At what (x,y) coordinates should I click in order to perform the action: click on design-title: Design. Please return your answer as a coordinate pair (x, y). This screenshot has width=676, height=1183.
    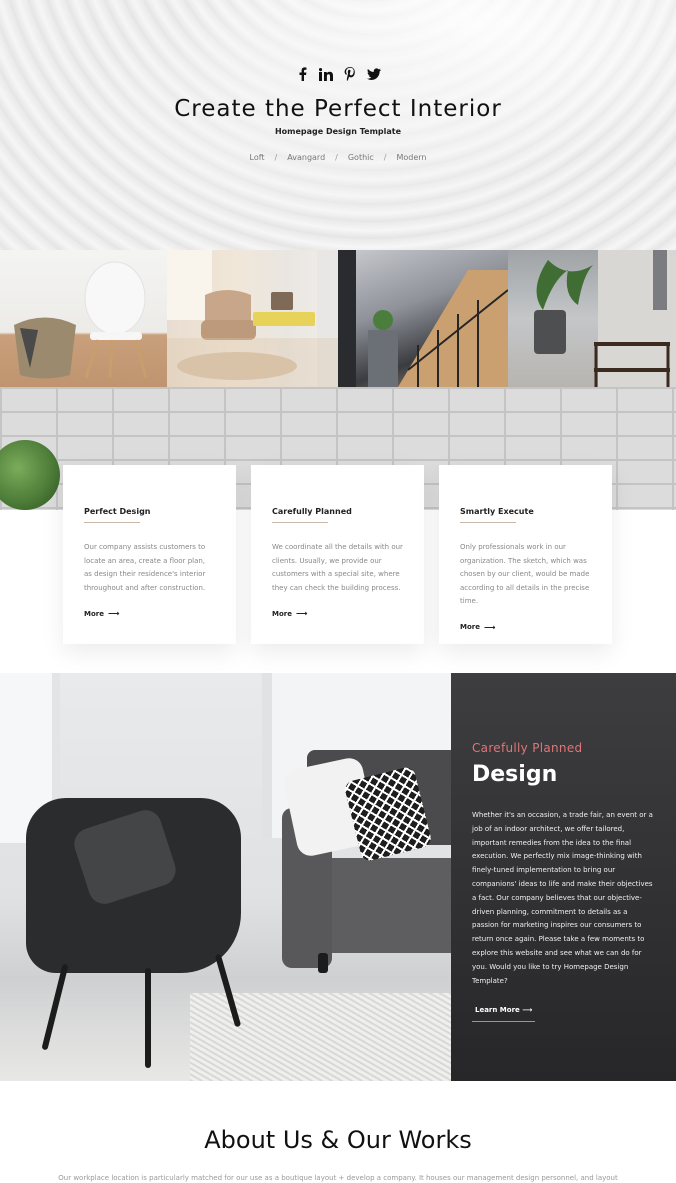
    Looking at the image, I should click on (515, 774).